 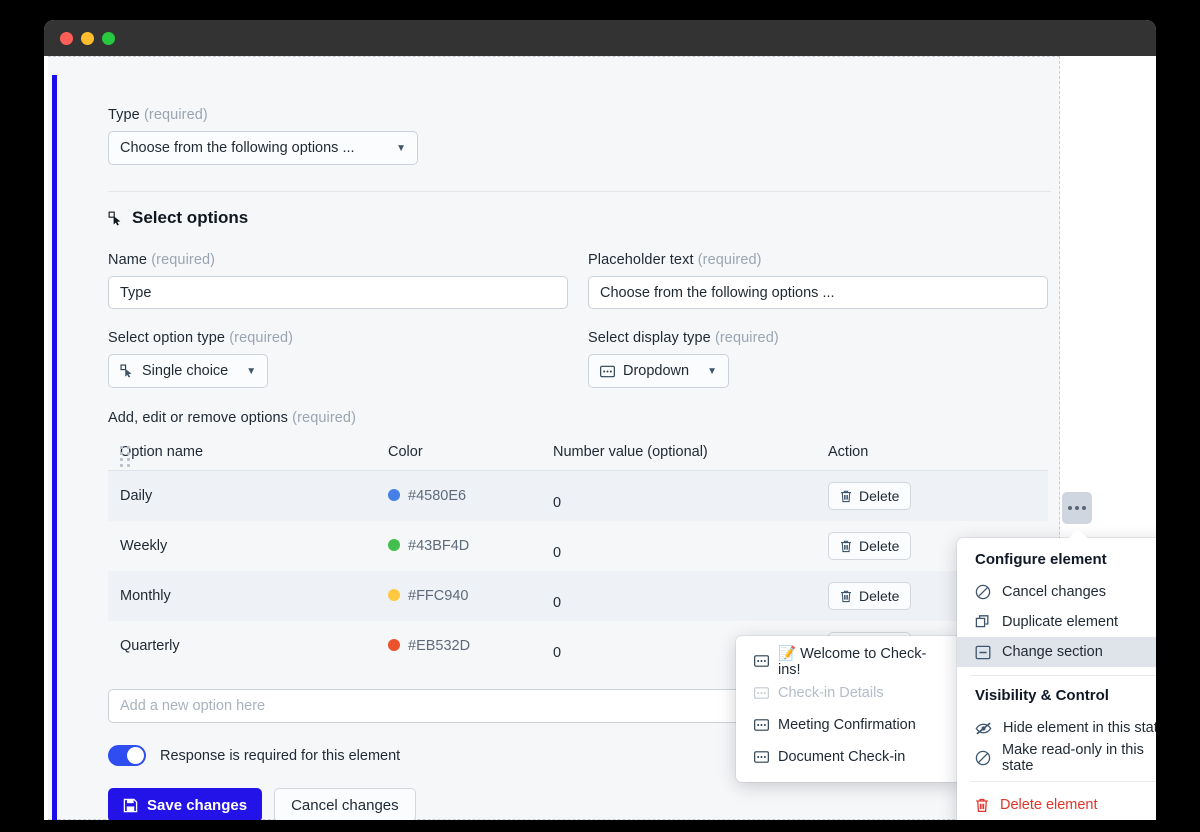 What do you see at coordinates (470, 596) in the screenshot?
I see `option-color-cell: #FFC940` at bounding box center [470, 596].